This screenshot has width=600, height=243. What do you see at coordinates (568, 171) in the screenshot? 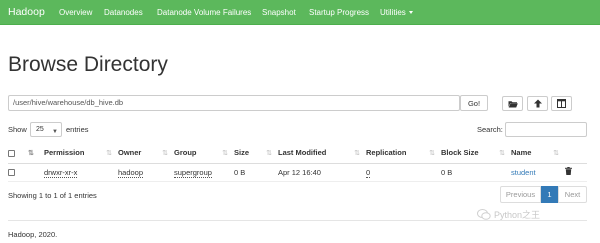
I see `trash-icon` at bounding box center [568, 171].